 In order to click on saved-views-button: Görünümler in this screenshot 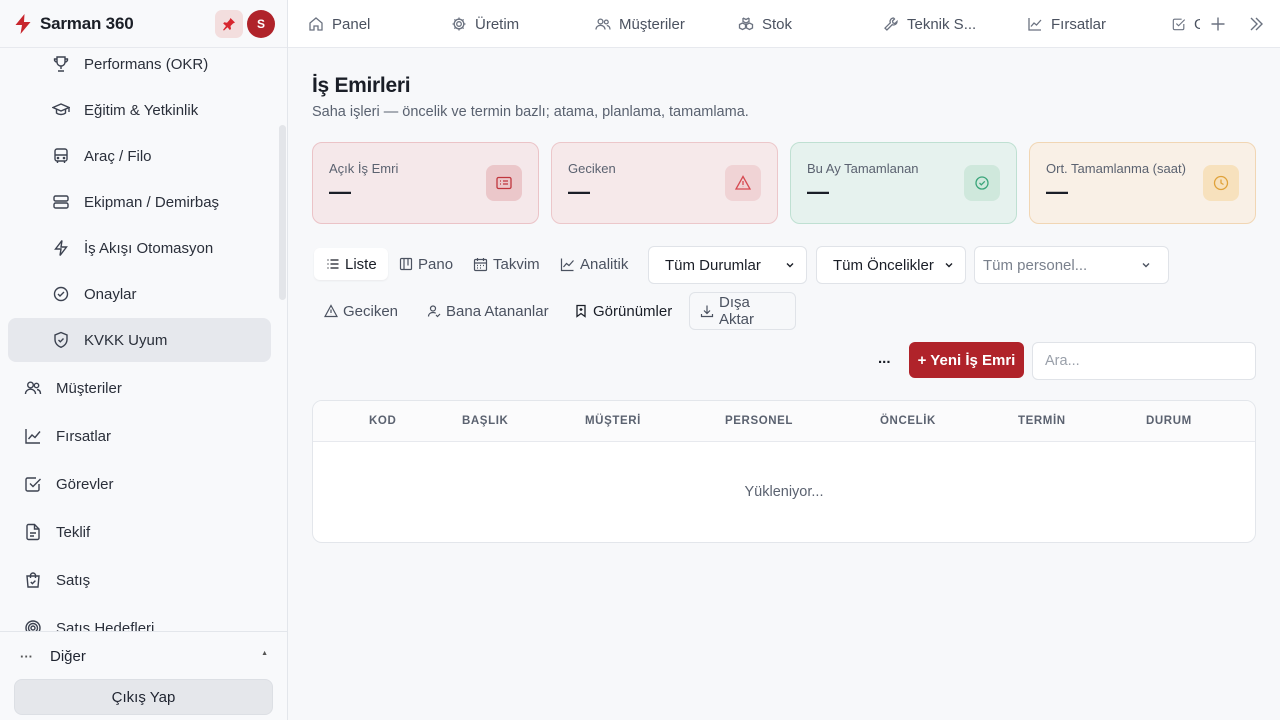, I will do `click(623, 311)`.